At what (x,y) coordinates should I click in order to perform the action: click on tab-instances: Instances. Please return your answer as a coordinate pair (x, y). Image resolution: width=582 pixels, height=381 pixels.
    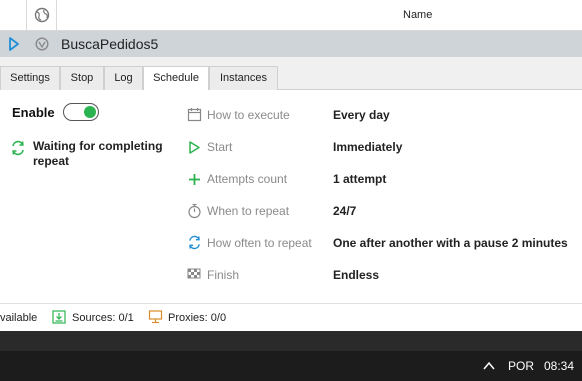
    Looking at the image, I should click on (243, 78).